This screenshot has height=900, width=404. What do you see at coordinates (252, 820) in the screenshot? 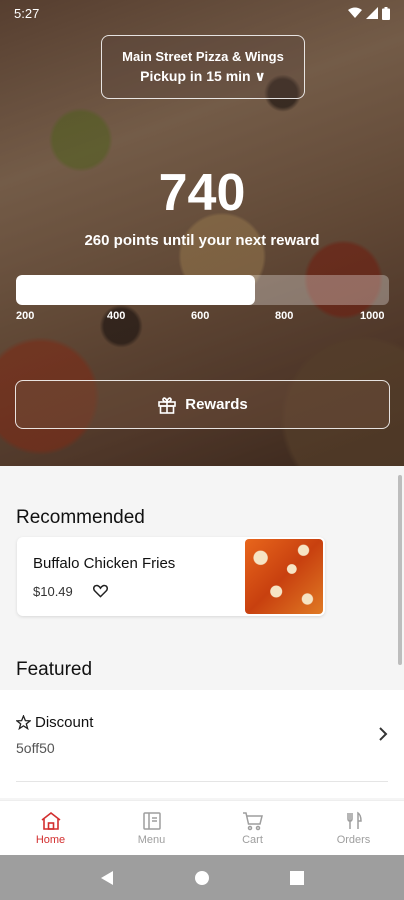
I see `cart-icon` at bounding box center [252, 820].